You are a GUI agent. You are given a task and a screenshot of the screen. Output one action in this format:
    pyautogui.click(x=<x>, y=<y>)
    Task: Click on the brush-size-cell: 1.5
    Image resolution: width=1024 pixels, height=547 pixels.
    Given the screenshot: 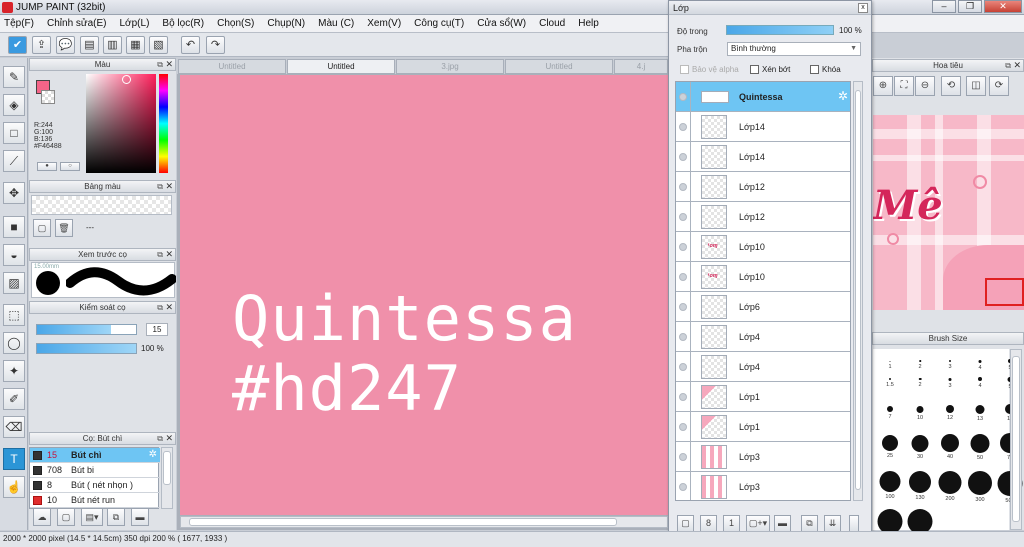 What is the action you would take?
    pyautogui.click(x=890, y=383)
    